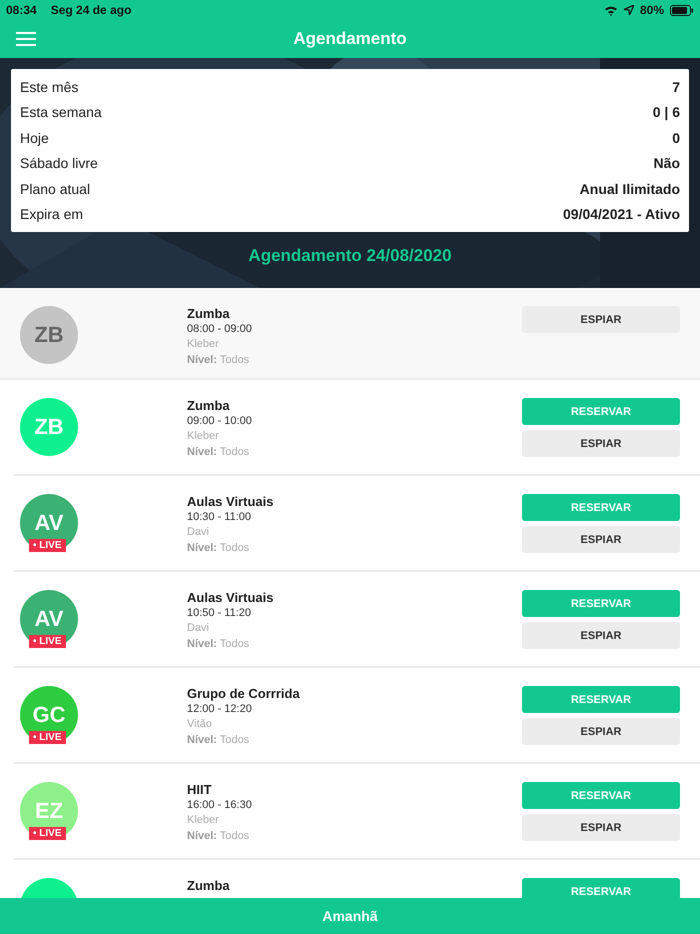 Image resolution: width=700 pixels, height=934 pixels. What do you see at coordinates (630, 188) in the screenshot?
I see `stat-value: Anual Ilimitado` at bounding box center [630, 188].